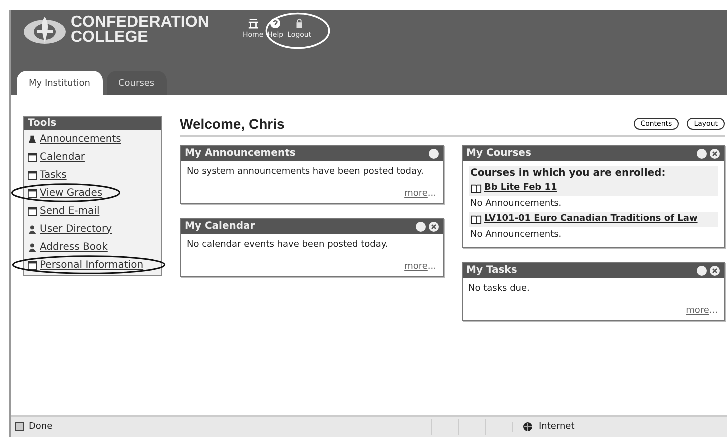  I want to click on zone-text: Internet, so click(557, 427).